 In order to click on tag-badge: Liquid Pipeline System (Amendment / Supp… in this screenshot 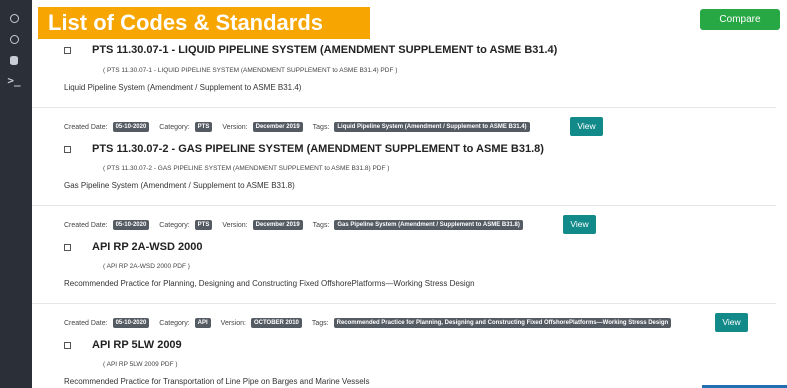, I will do `click(432, 127)`.